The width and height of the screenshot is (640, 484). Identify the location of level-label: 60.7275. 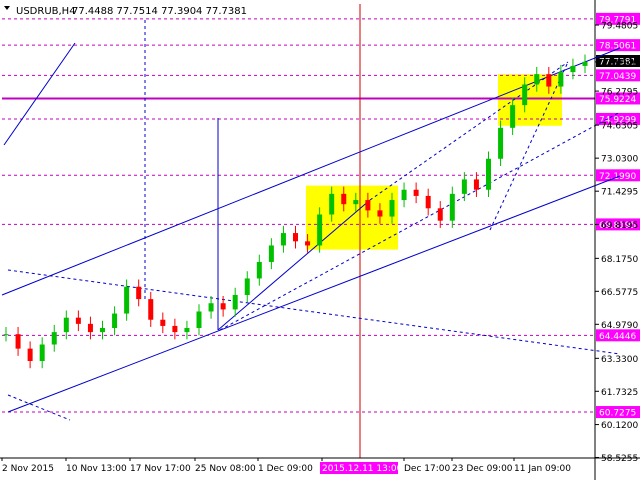
(617, 414).